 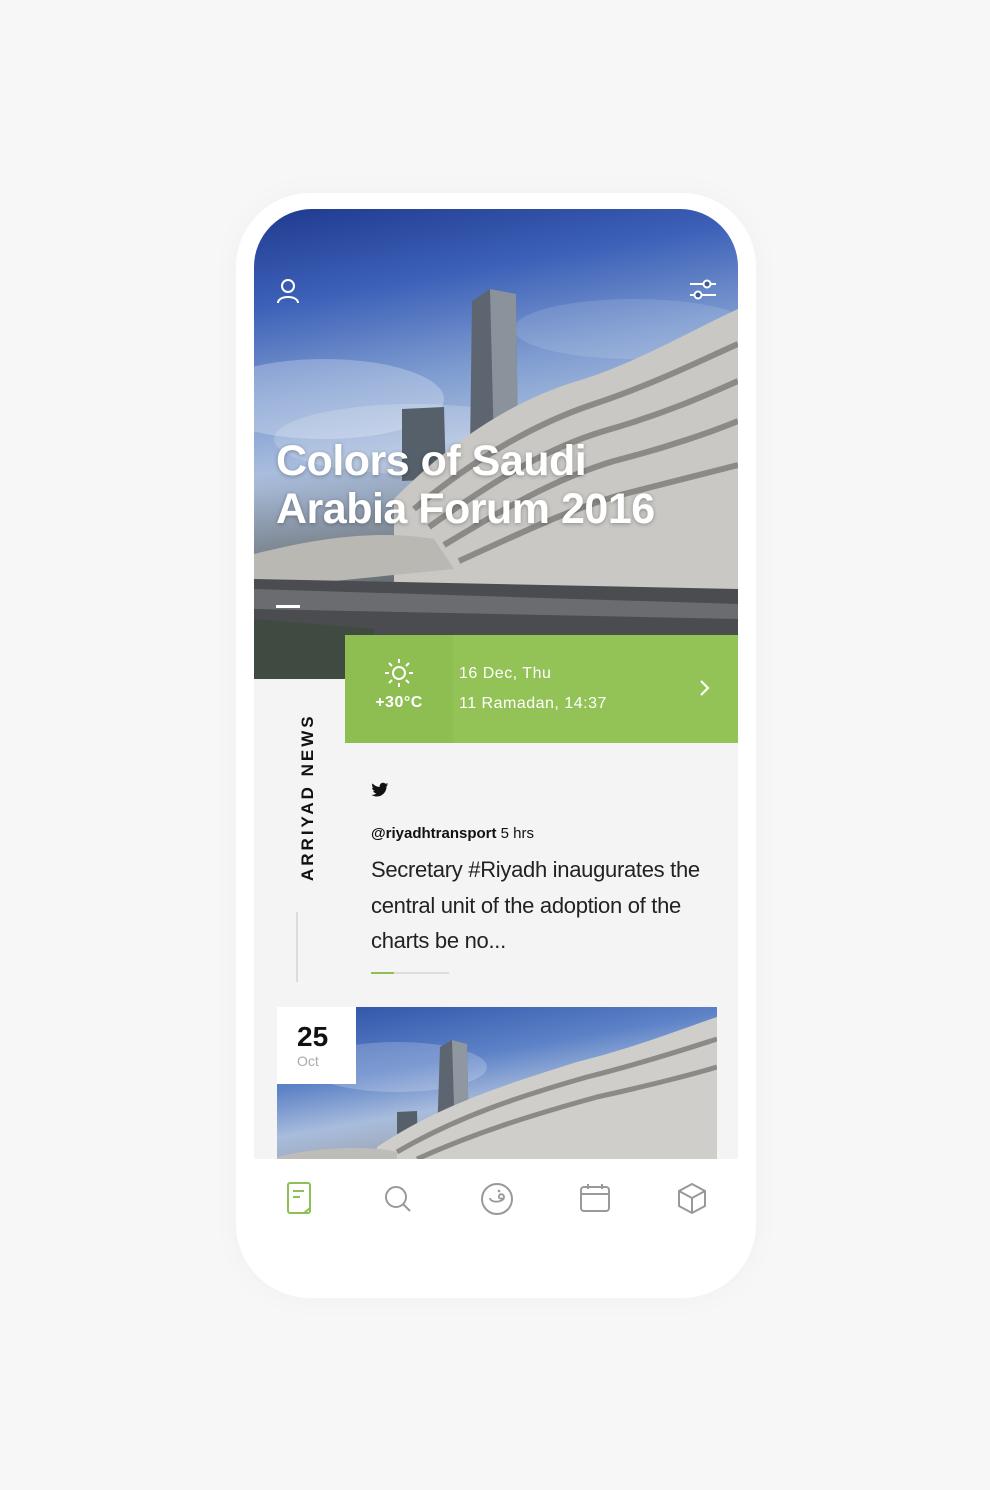 I want to click on calendar-icon, so click(x=595, y=1198).